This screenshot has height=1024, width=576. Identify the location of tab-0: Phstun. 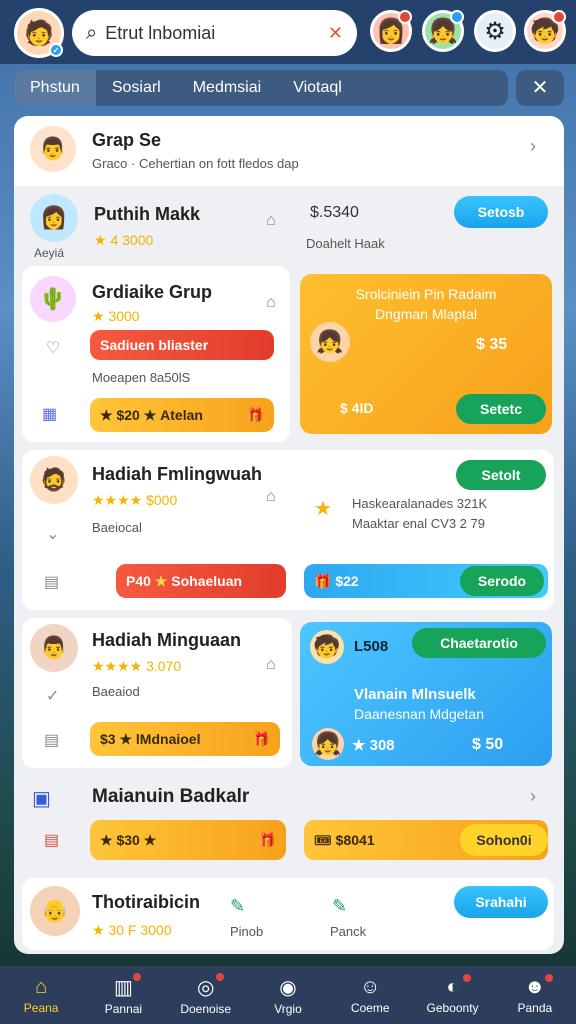
(55, 88).